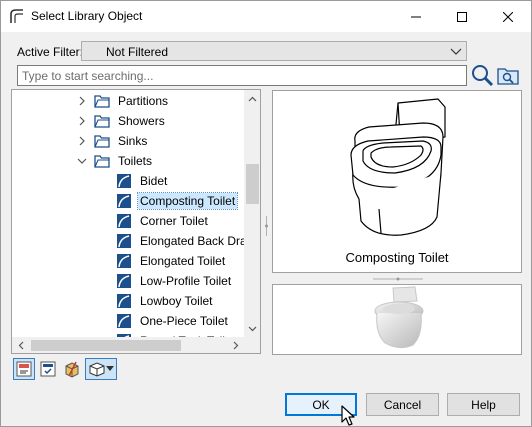 This screenshot has height=427, width=532. What do you see at coordinates (87, 16) in the screenshot?
I see `window-title: Select Library Object` at bounding box center [87, 16].